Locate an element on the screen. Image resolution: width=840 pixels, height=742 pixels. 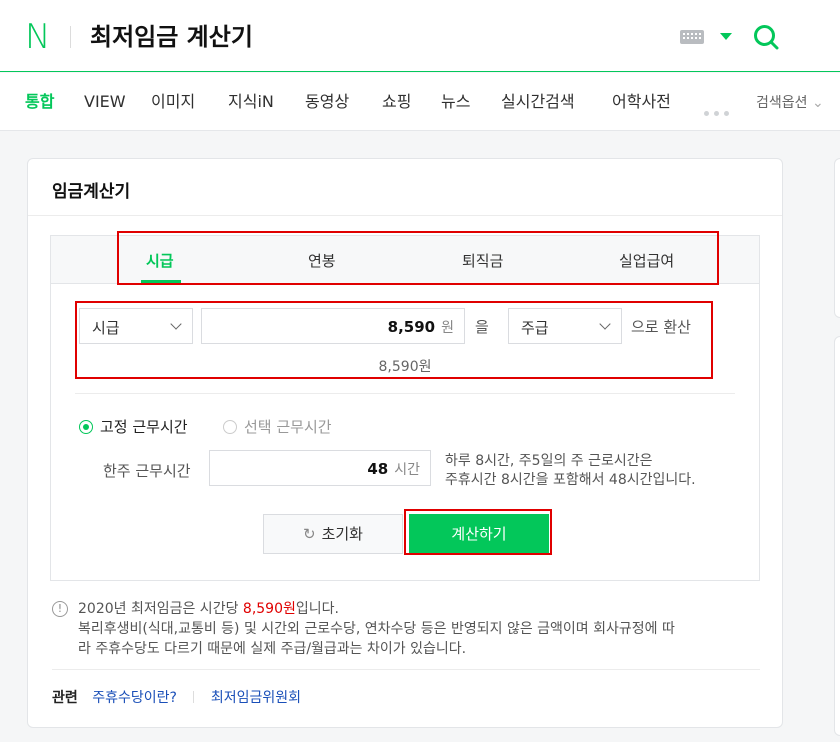
from-unit-value: 시급 is located at coordinates (106, 328).